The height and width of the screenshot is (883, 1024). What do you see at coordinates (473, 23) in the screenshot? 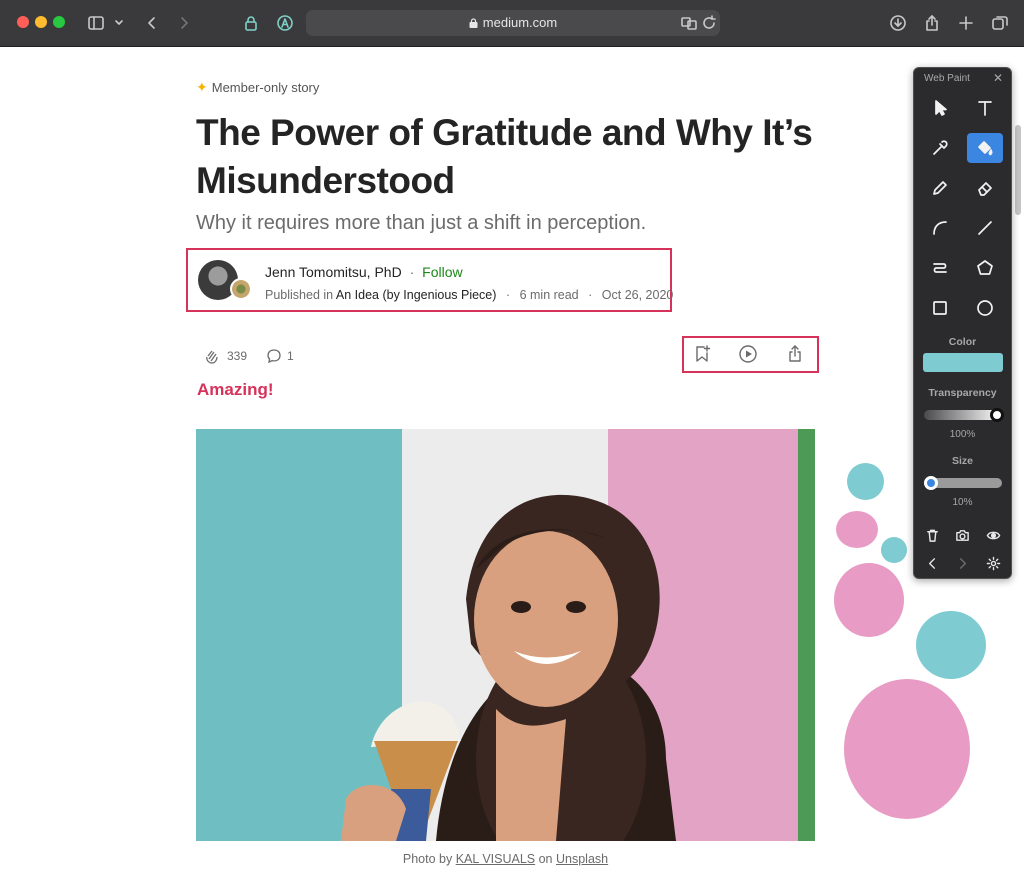
I see `lock-icon` at bounding box center [473, 23].